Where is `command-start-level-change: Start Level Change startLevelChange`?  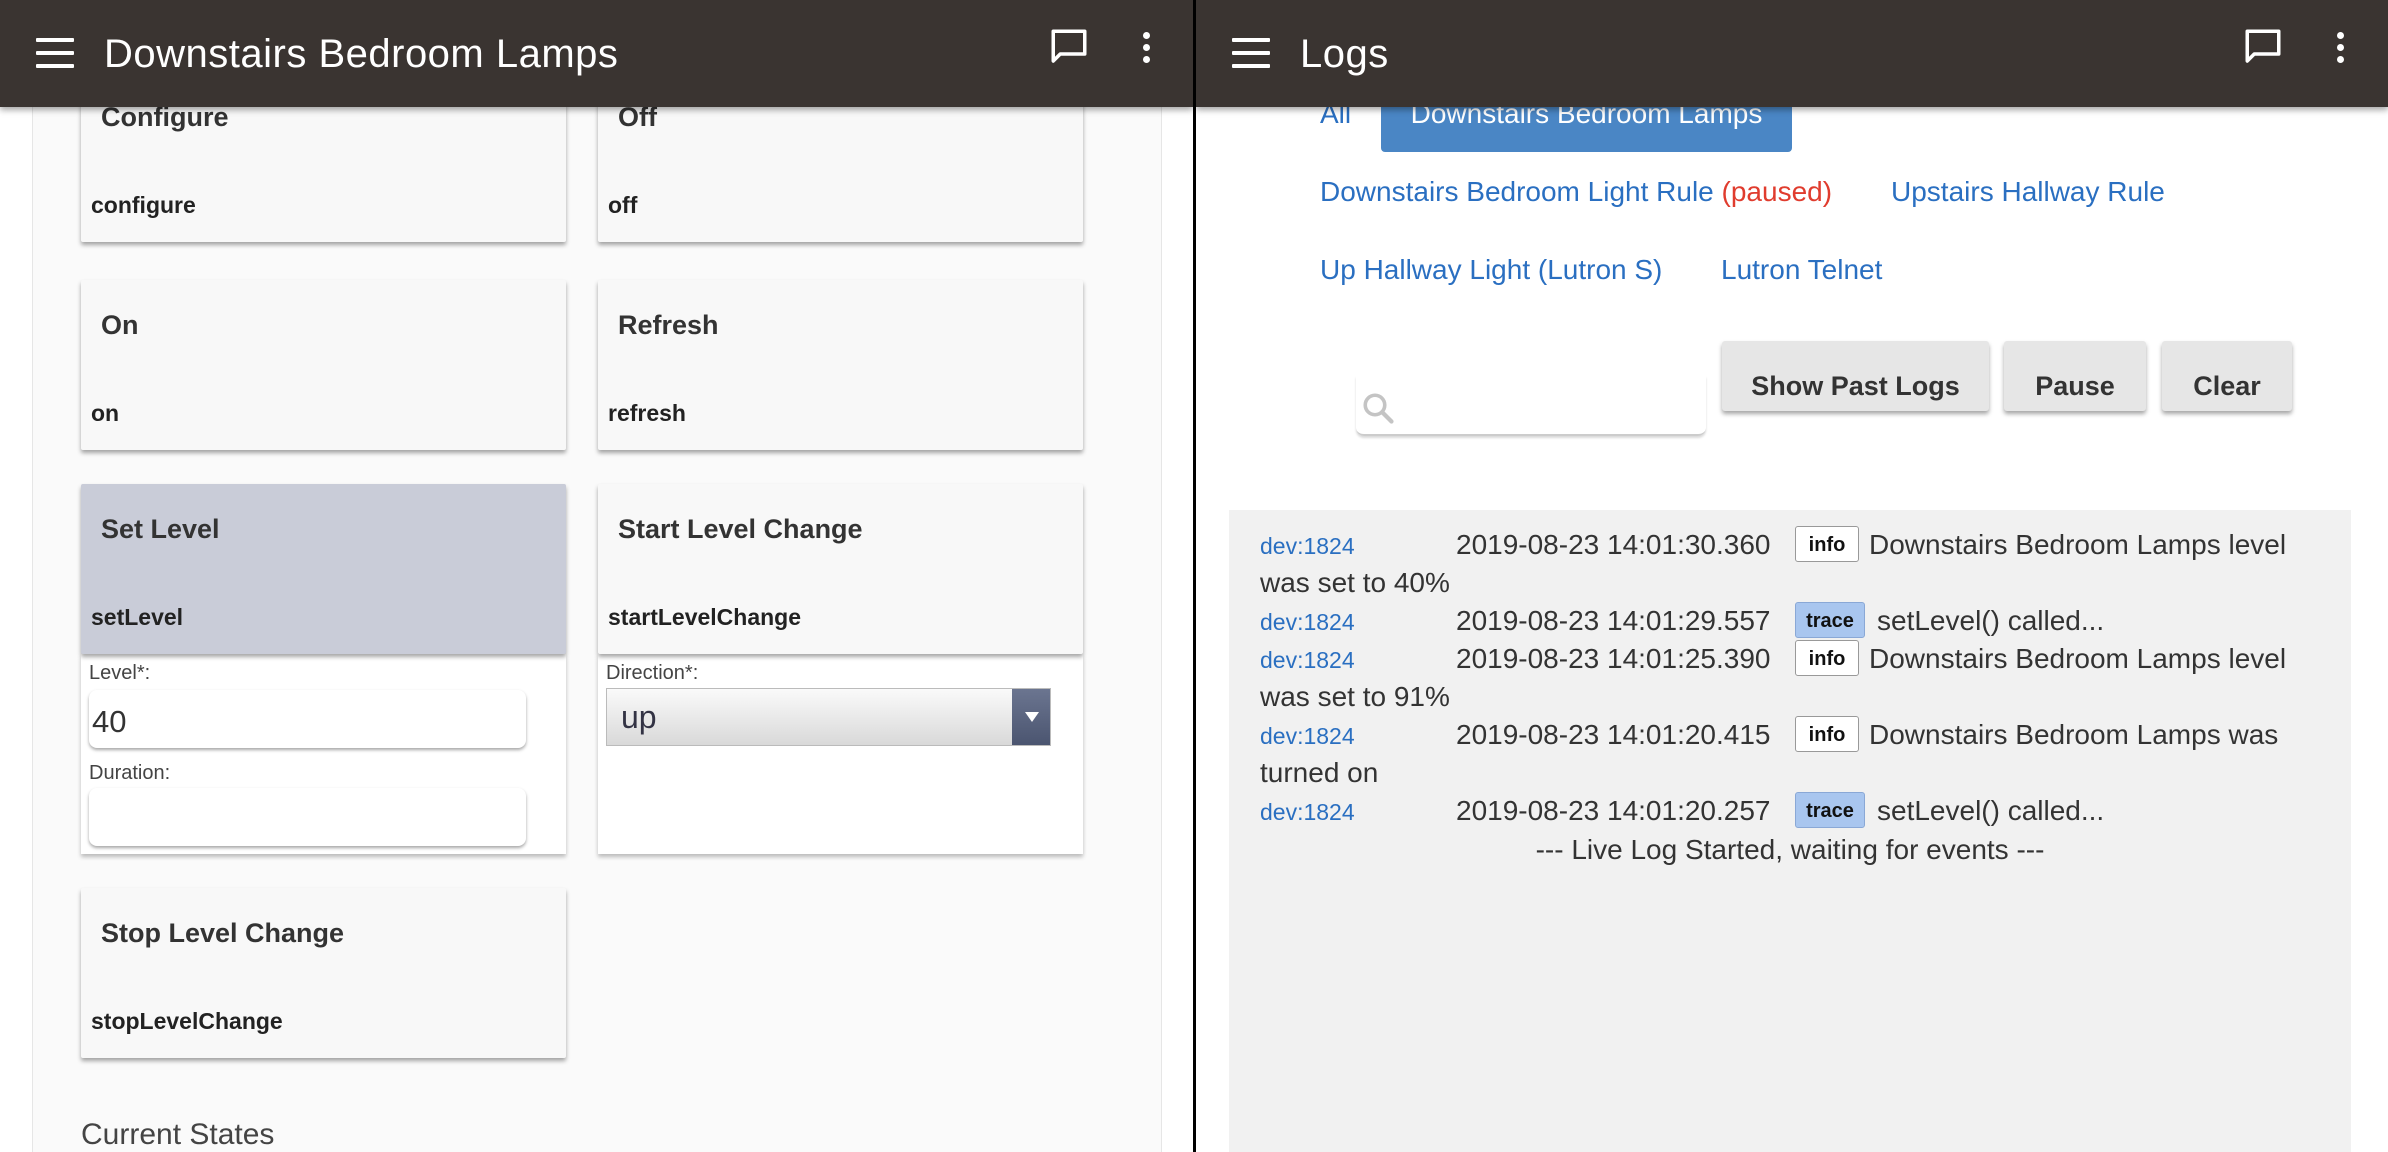 command-start-level-change: Start Level Change startLevelChange is located at coordinates (840, 569).